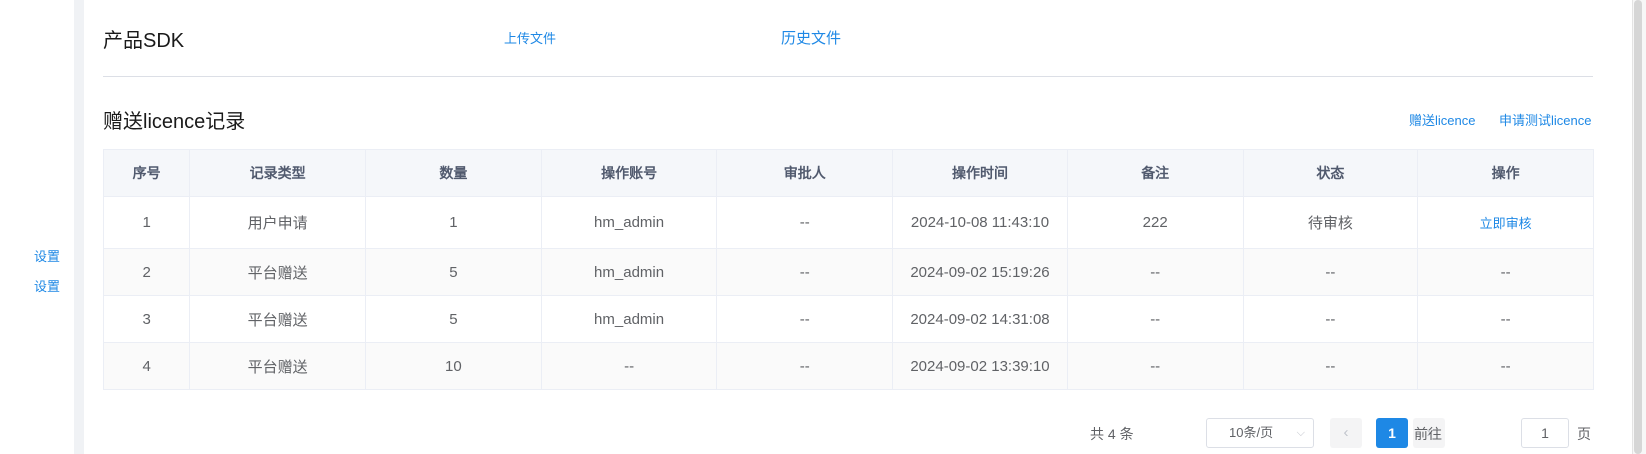 This screenshot has width=1646, height=454. Describe the element at coordinates (1330, 173) in the screenshot. I see `col-header-status: 状态` at that location.